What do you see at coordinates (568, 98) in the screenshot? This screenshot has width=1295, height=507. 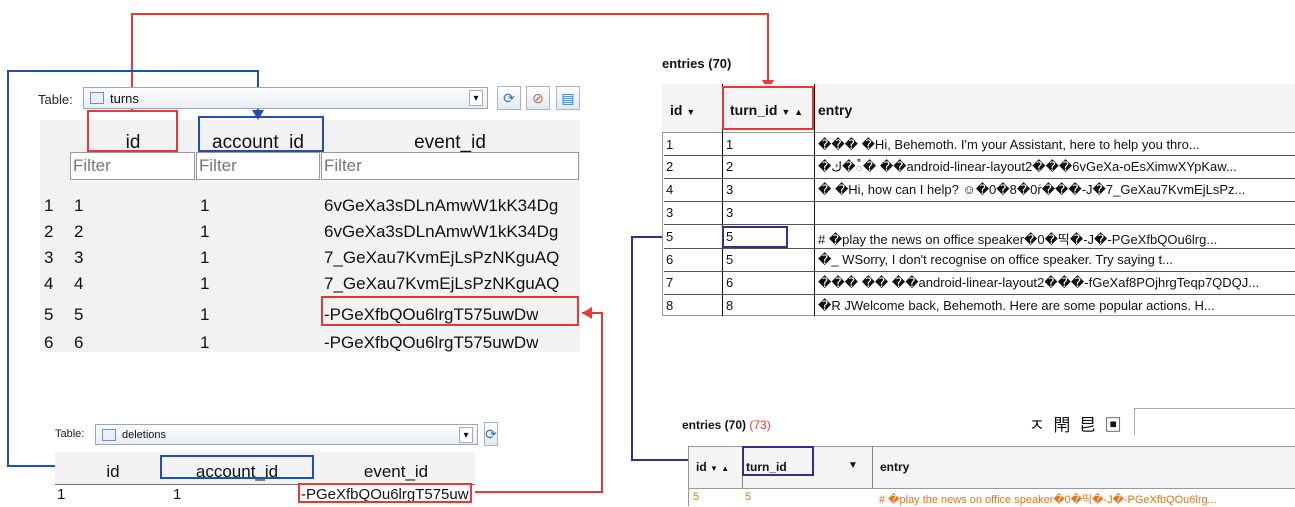 I see `new-record-button: ▤` at bounding box center [568, 98].